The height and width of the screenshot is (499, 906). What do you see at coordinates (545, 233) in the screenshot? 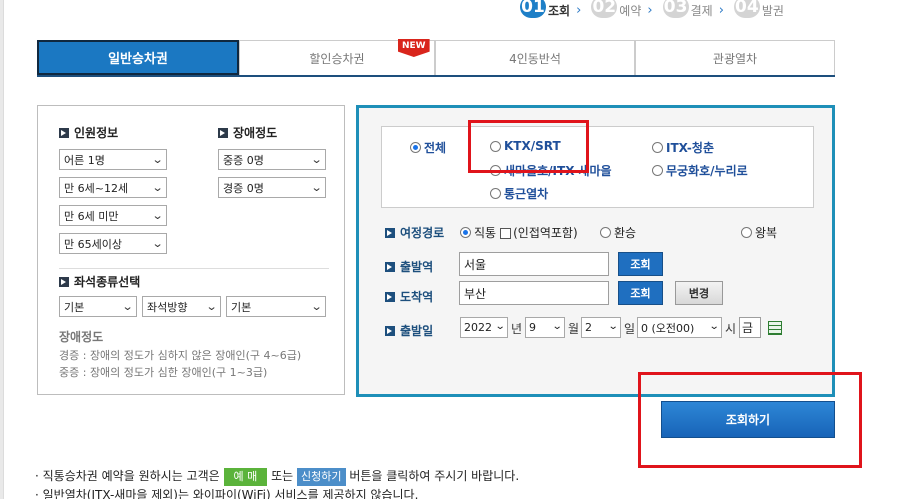
I see `nearby-label: (인접역포함)` at bounding box center [545, 233].